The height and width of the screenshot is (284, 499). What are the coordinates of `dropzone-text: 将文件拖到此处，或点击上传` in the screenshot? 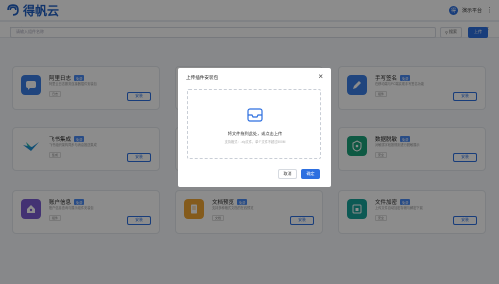 It's located at (255, 133).